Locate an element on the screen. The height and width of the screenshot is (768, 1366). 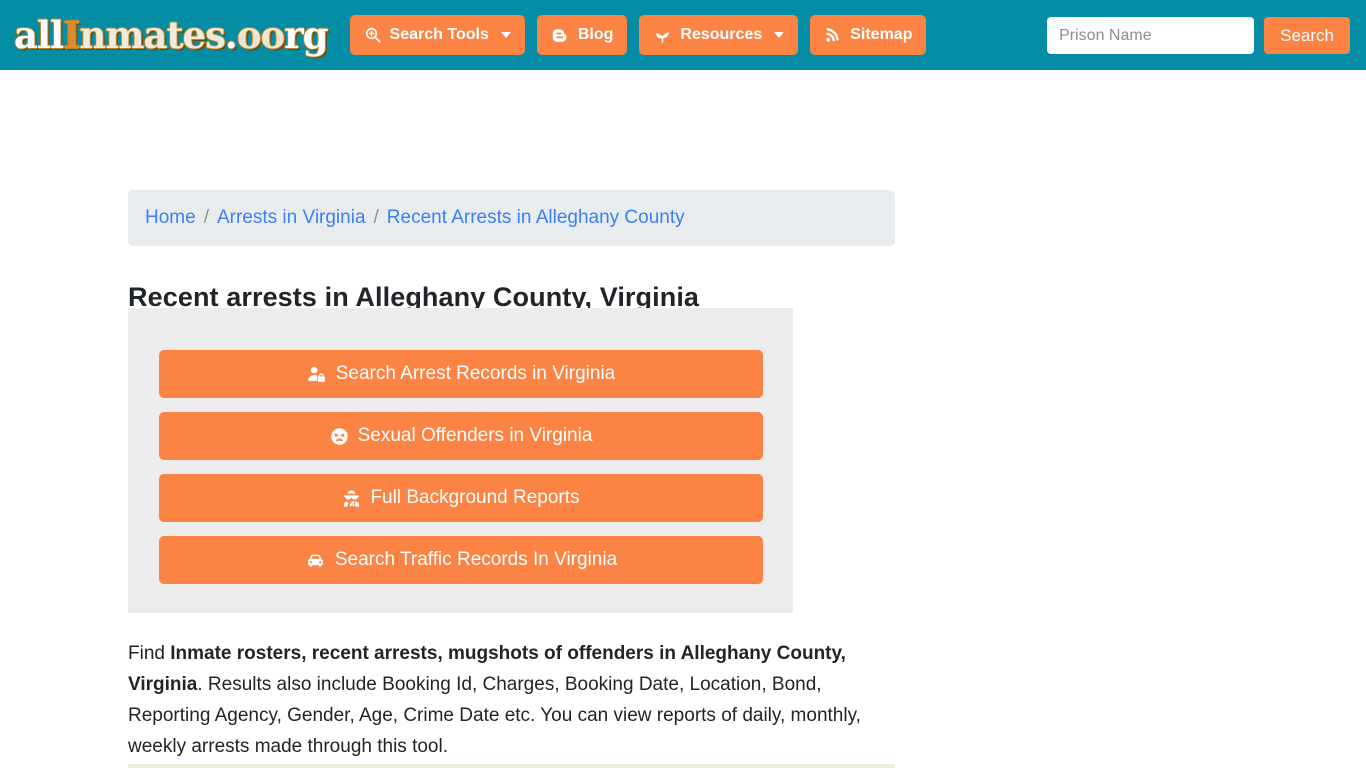
cta-full-background-reports-button: Full Background Reports is located at coordinates (461, 498).